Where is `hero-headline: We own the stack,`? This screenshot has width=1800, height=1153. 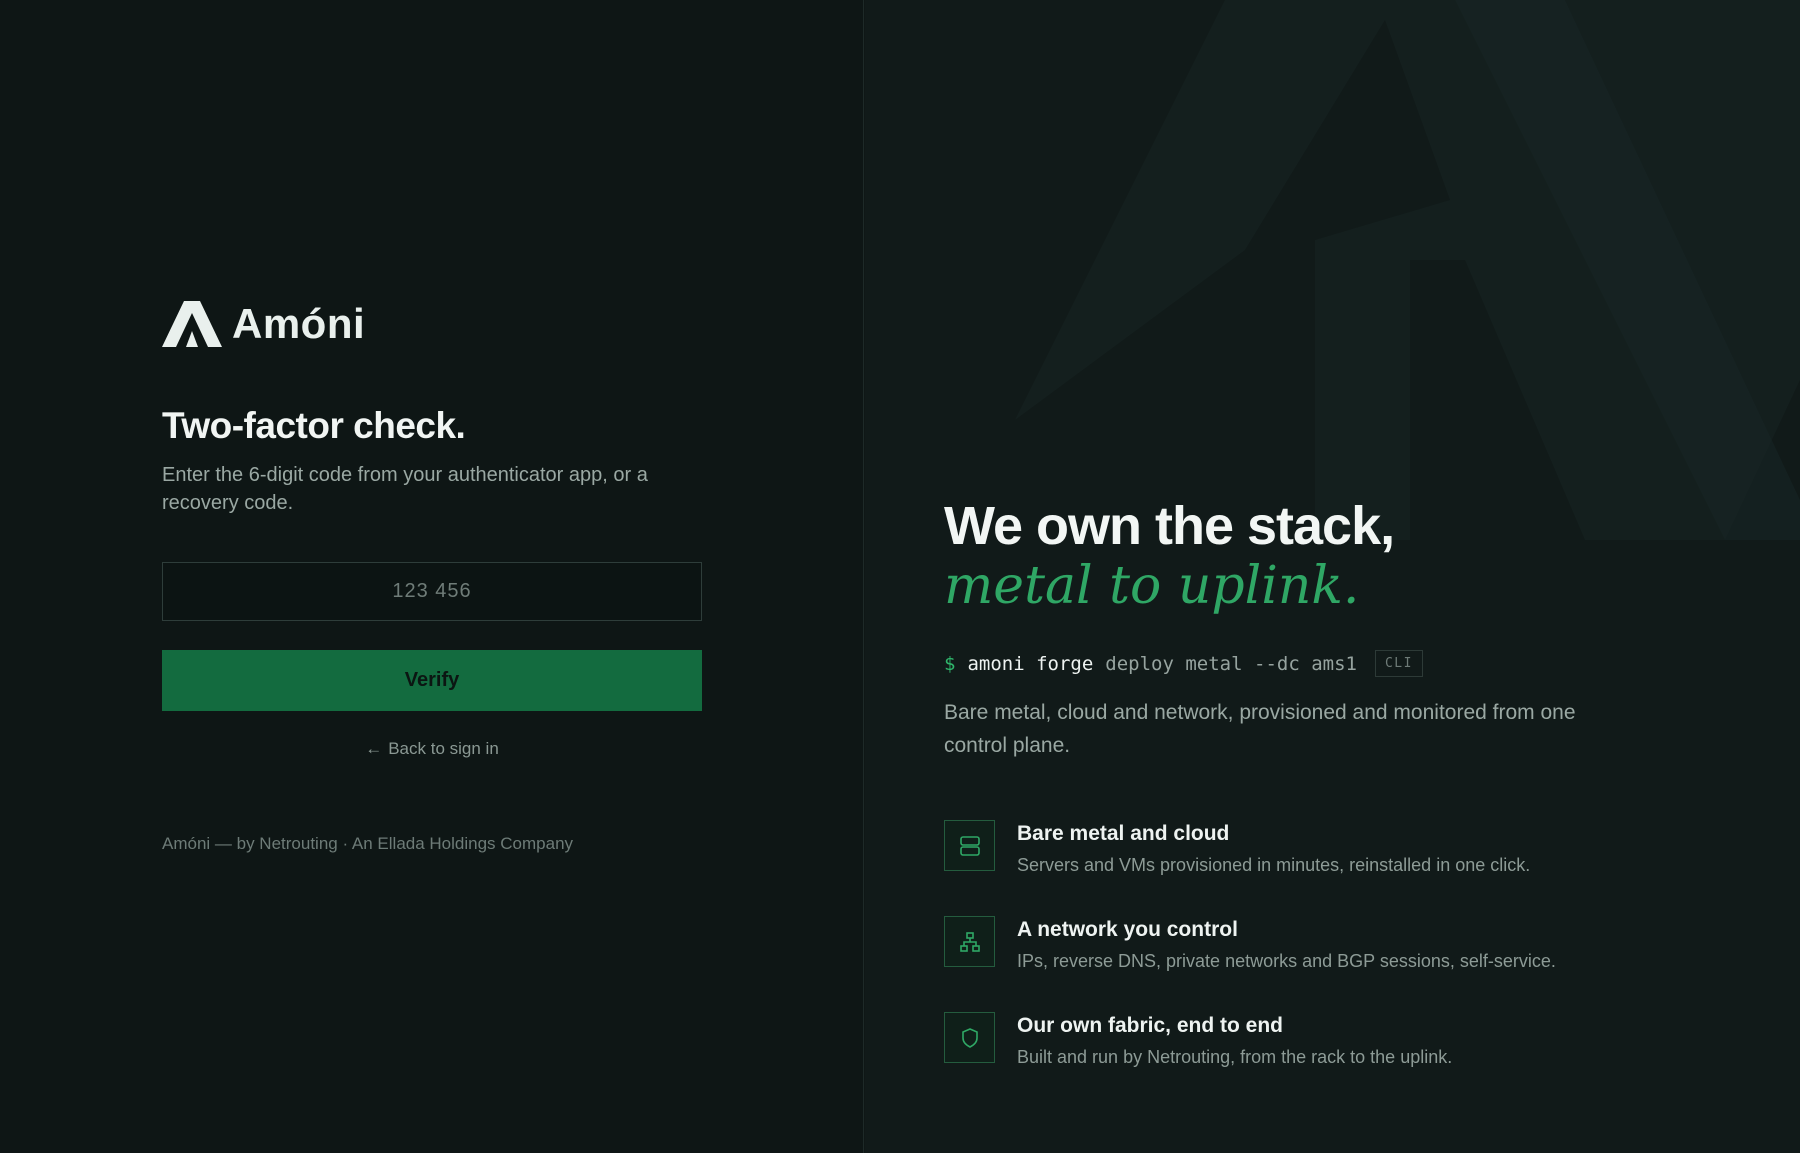 hero-headline: We own the stack, is located at coordinates (1169, 526).